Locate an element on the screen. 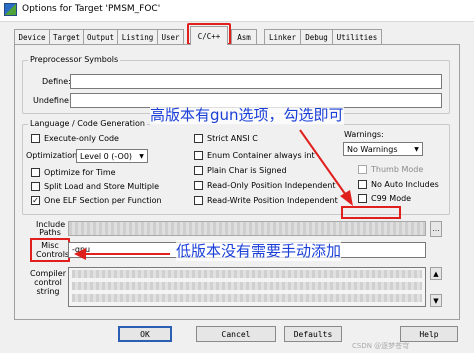 Image resolution: width=474 pixels, height=353 pixels. arrow-to-c99-mode is located at coordinates (324, 164).